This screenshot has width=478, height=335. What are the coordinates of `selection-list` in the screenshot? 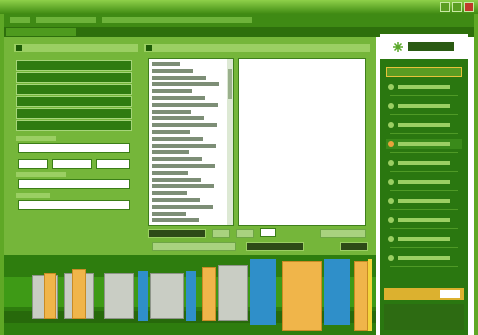 It's located at (302, 142).